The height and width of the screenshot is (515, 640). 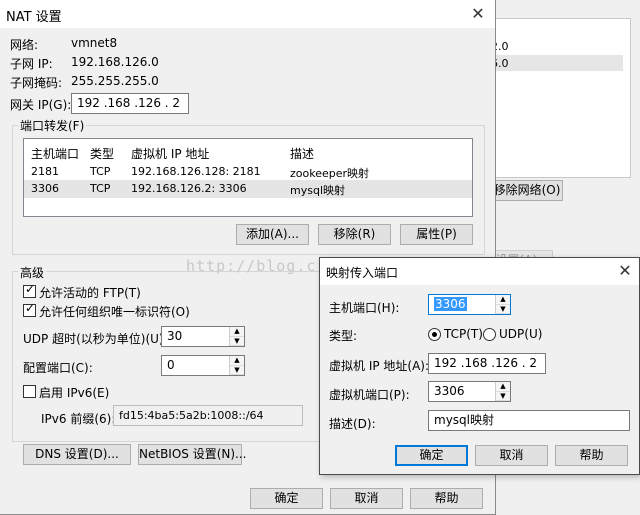 What do you see at coordinates (330, 173) in the screenshot?
I see `cell-description: zookeeper映射` at bounding box center [330, 173].